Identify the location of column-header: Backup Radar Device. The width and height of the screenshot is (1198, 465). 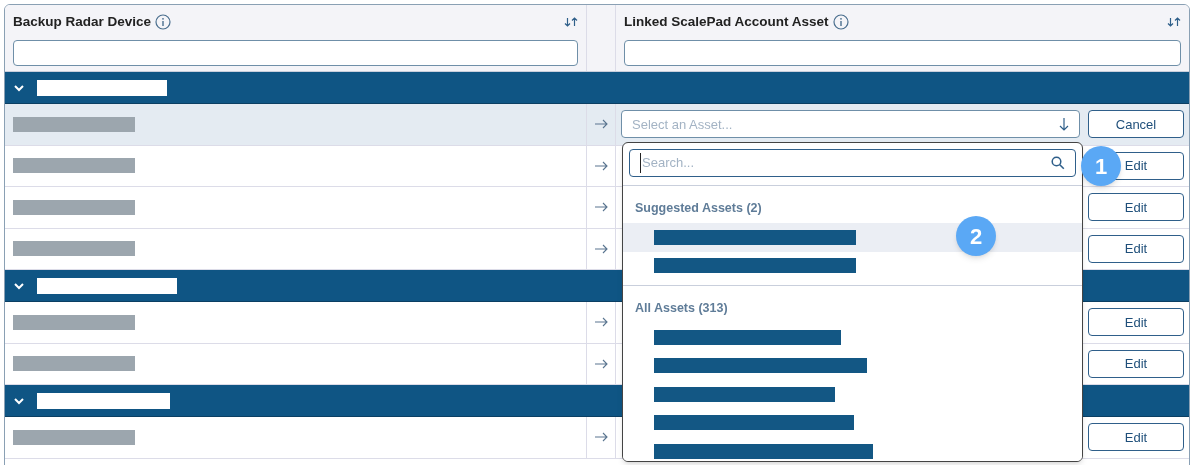
(82, 22).